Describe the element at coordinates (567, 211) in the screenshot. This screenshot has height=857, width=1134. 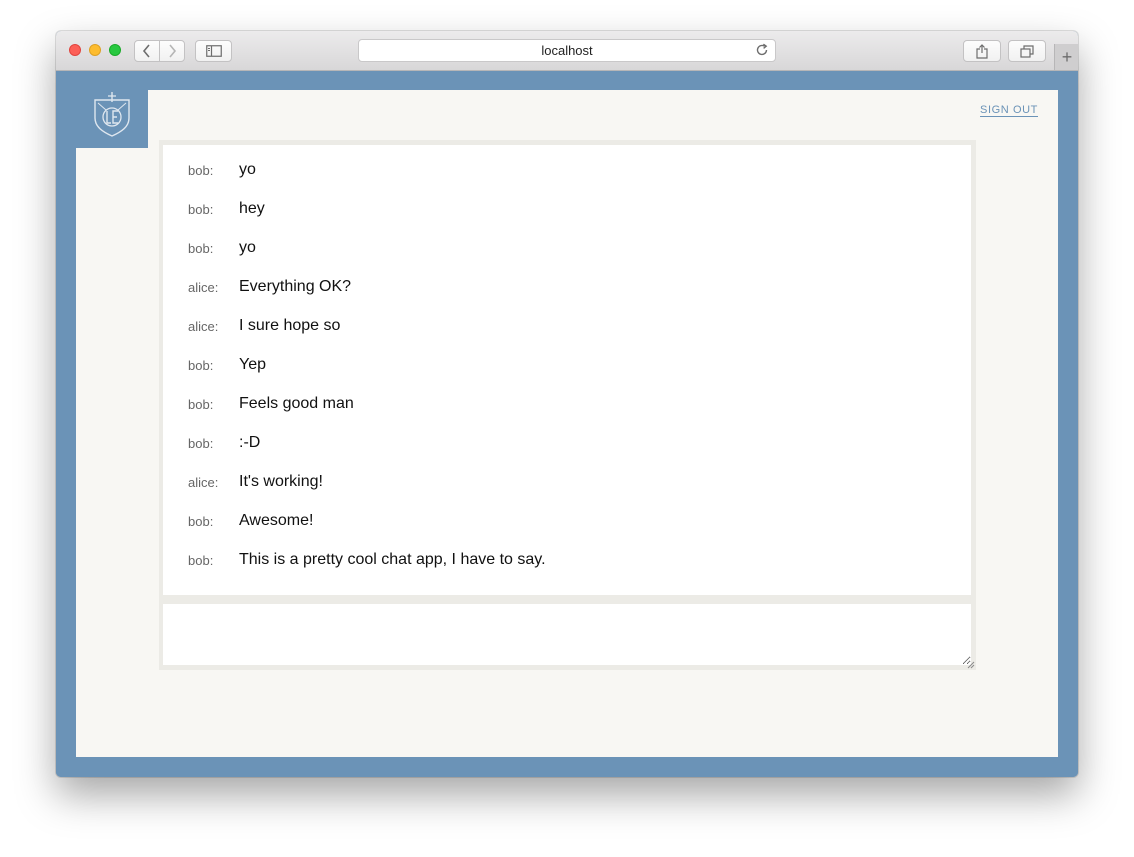
I see `message-row: bob: hey` at that location.